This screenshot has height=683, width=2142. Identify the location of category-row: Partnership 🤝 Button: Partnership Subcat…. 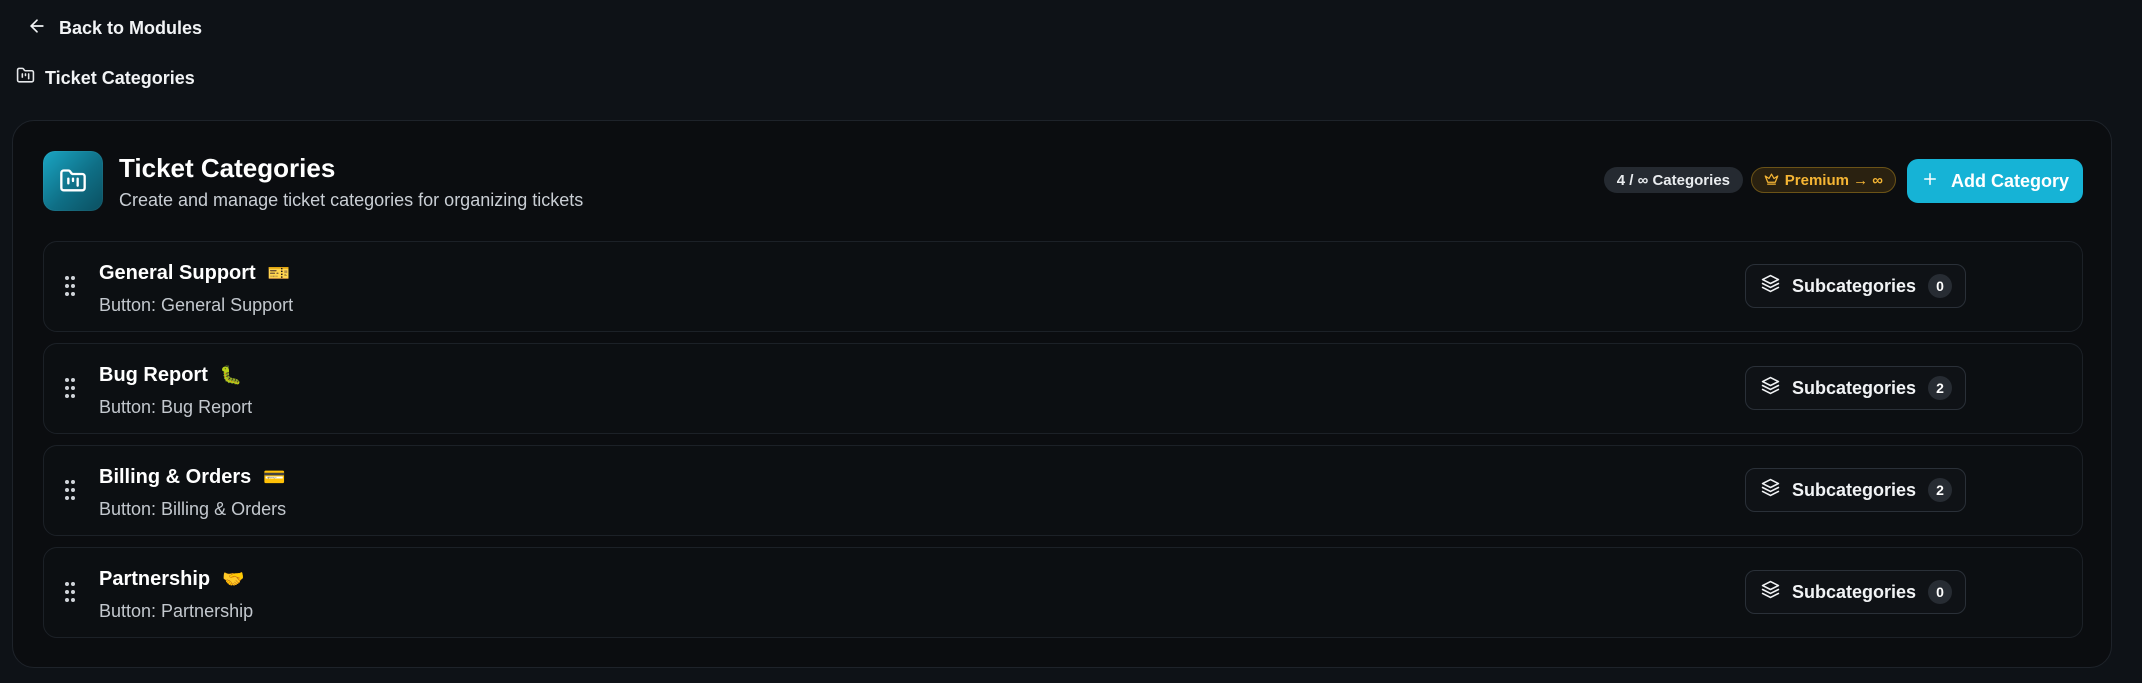
(1063, 592).